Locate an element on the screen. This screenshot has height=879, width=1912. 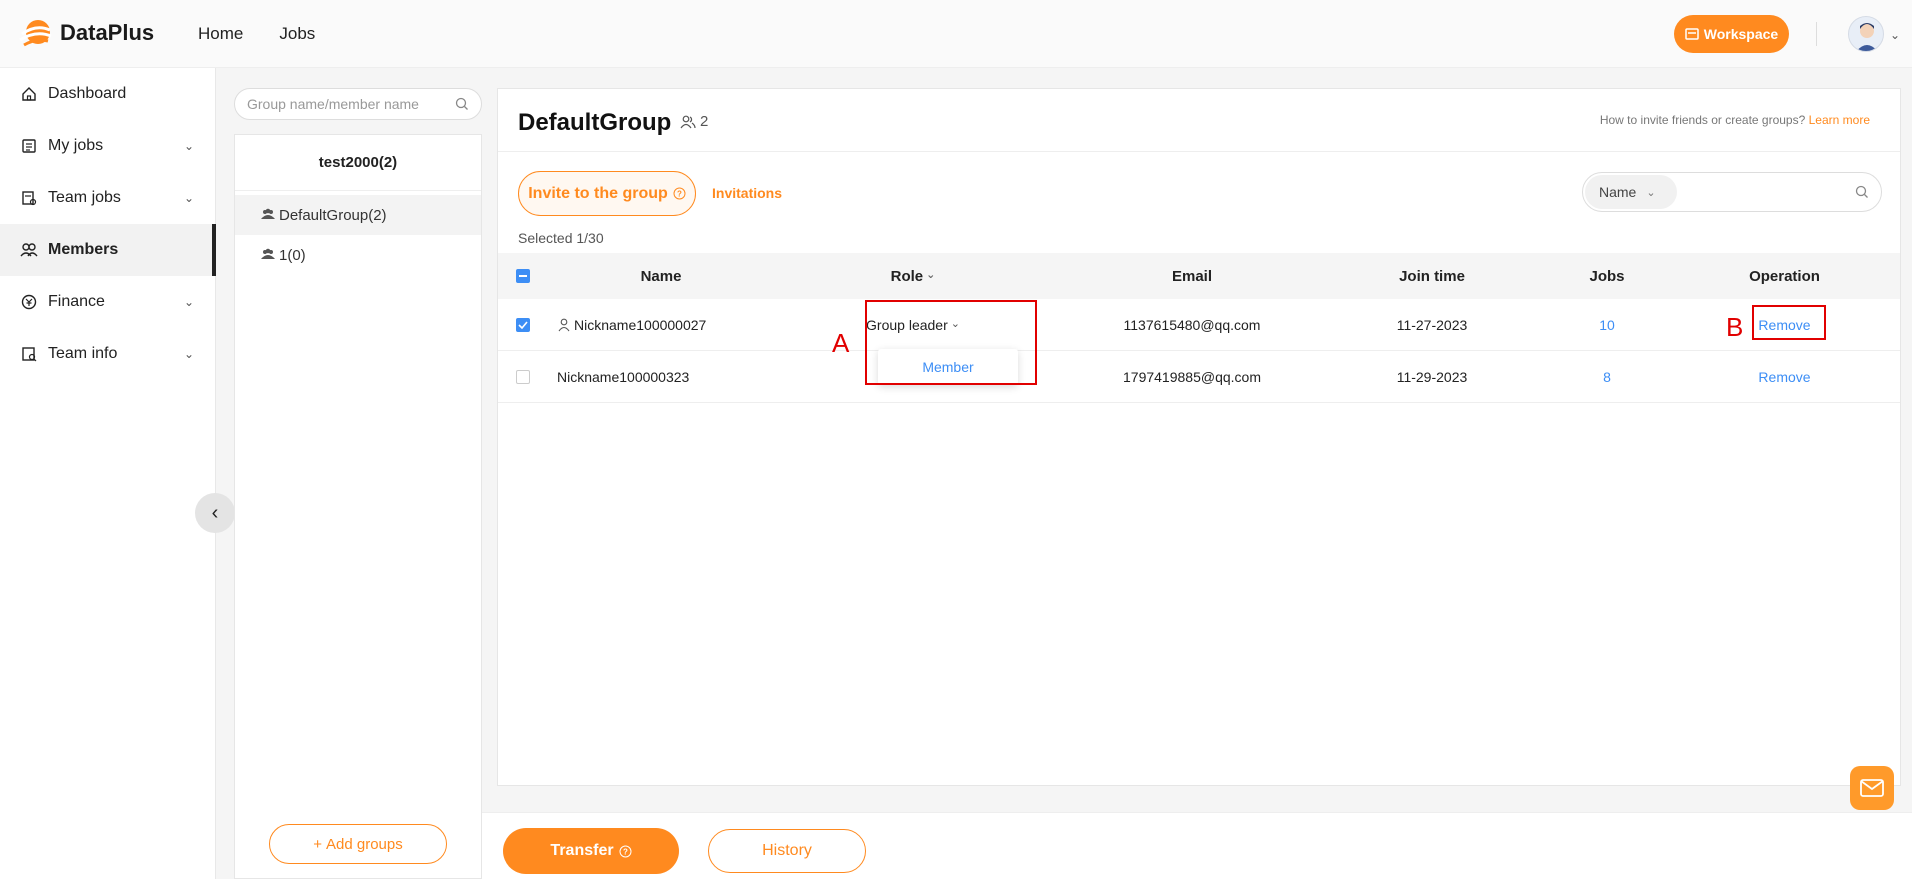
member-count: 2 is located at coordinates (694, 121).